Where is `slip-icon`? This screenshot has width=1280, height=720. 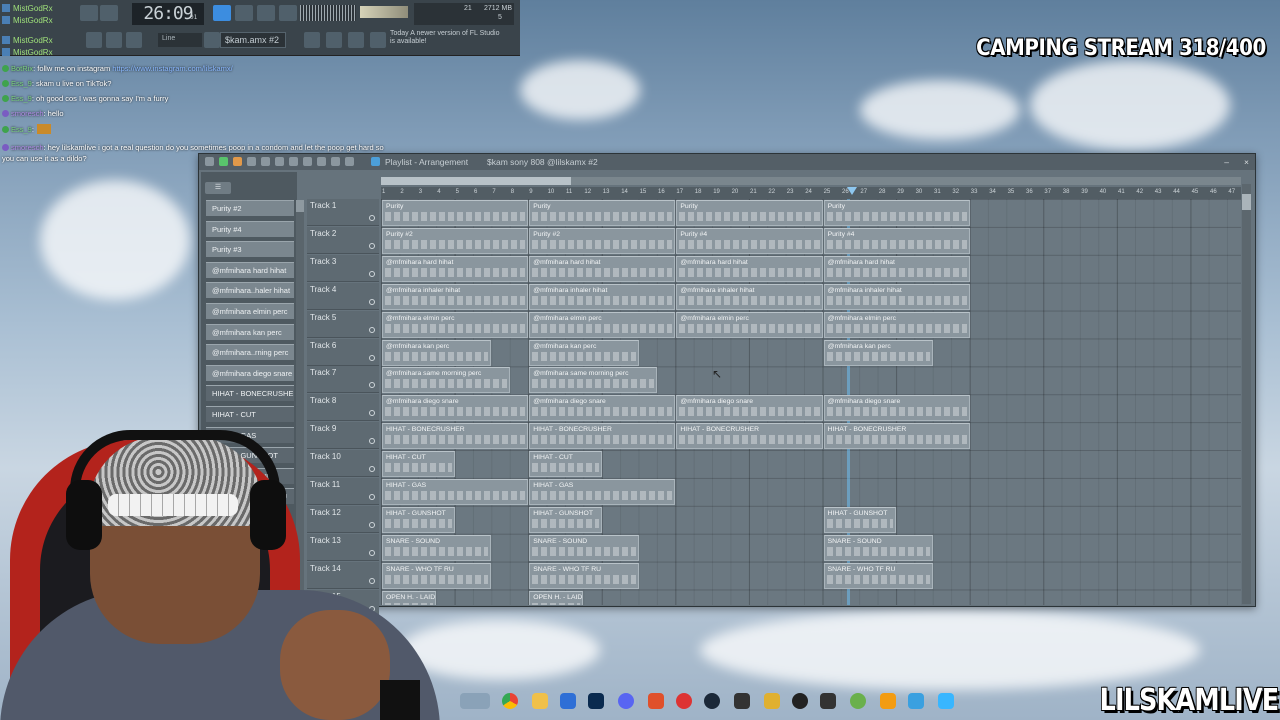 slip-icon is located at coordinates (293, 161).